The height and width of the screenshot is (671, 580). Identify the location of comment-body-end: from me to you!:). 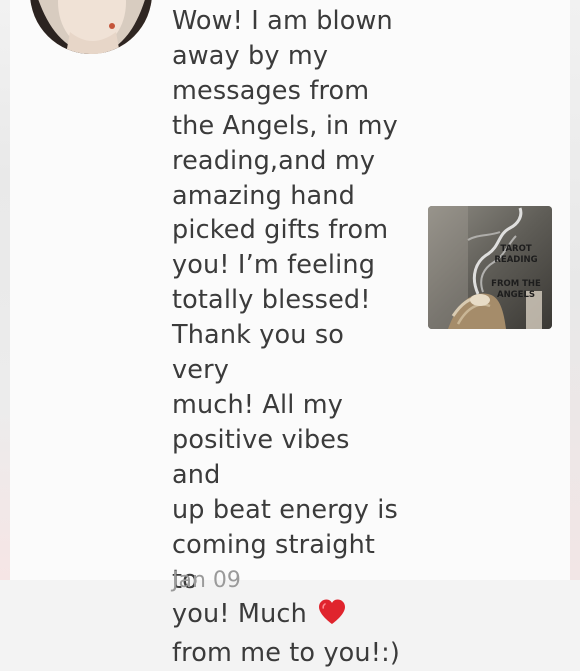
(286, 653).